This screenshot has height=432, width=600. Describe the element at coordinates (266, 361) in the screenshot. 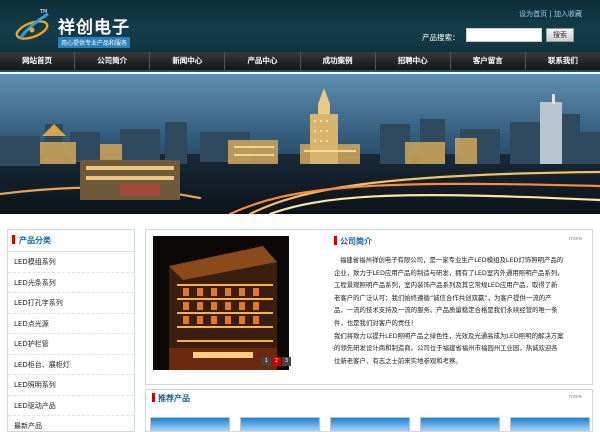

I see `pager-1: 1` at that location.